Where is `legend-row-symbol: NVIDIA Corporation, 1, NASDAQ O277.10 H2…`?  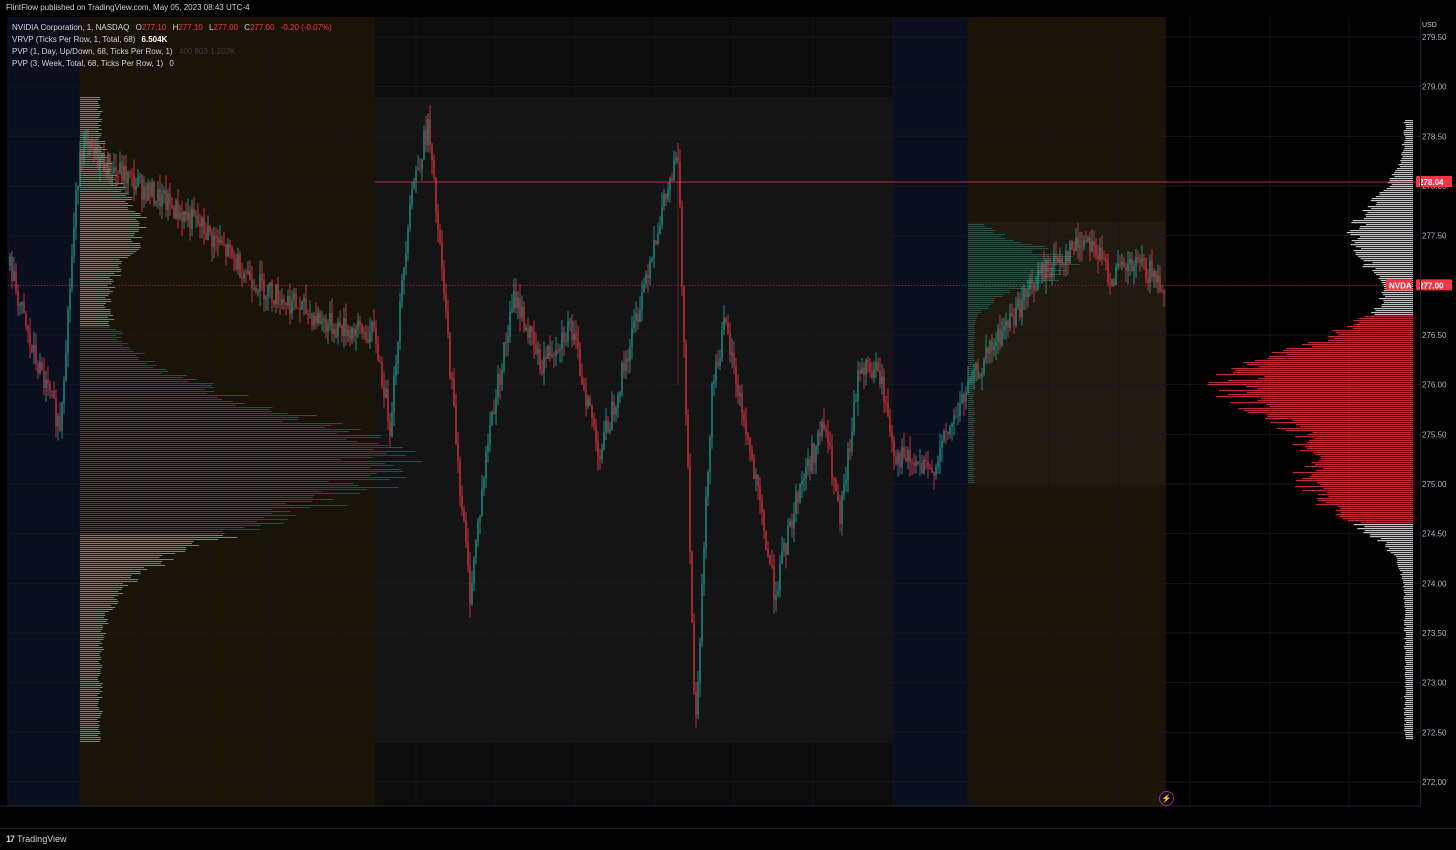 legend-row-symbol: NVIDIA Corporation, 1, NASDAQ O277.10 H2… is located at coordinates (172, 28).